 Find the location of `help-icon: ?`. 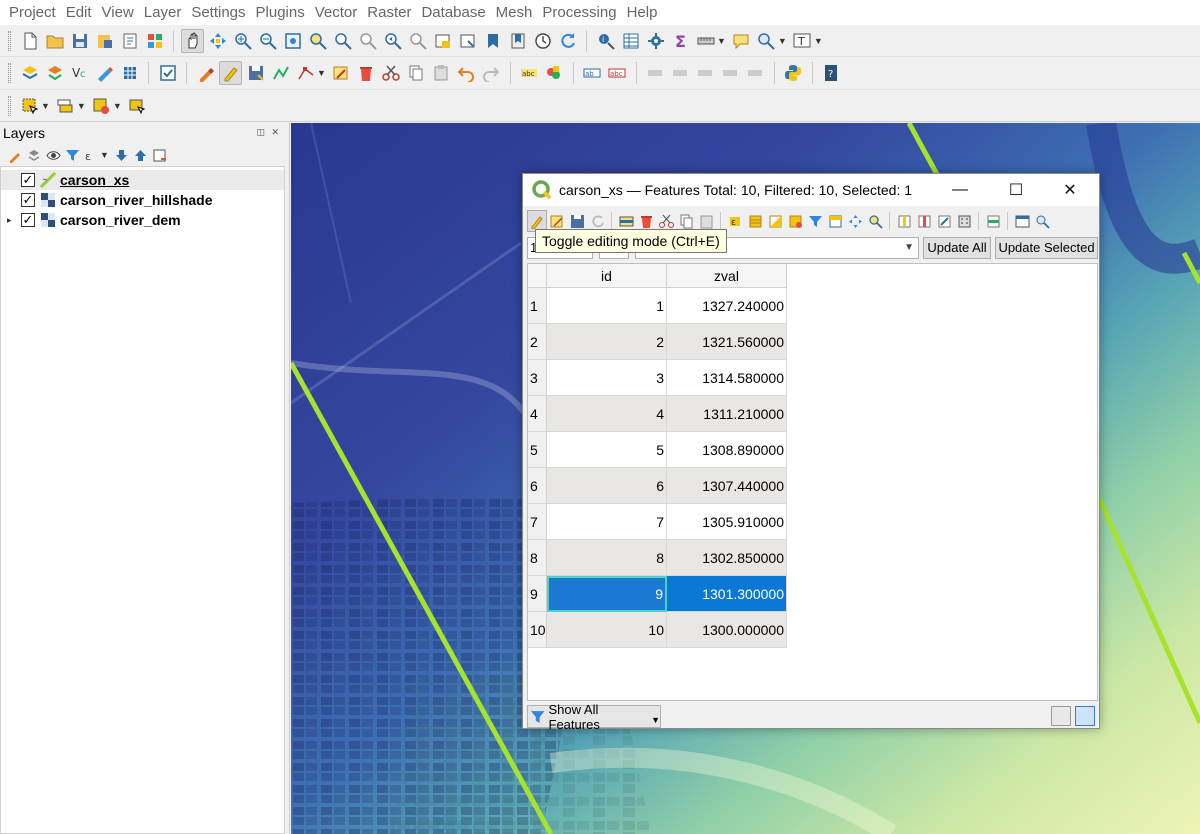

help-icon: ? is located at coordinates (831, 73).